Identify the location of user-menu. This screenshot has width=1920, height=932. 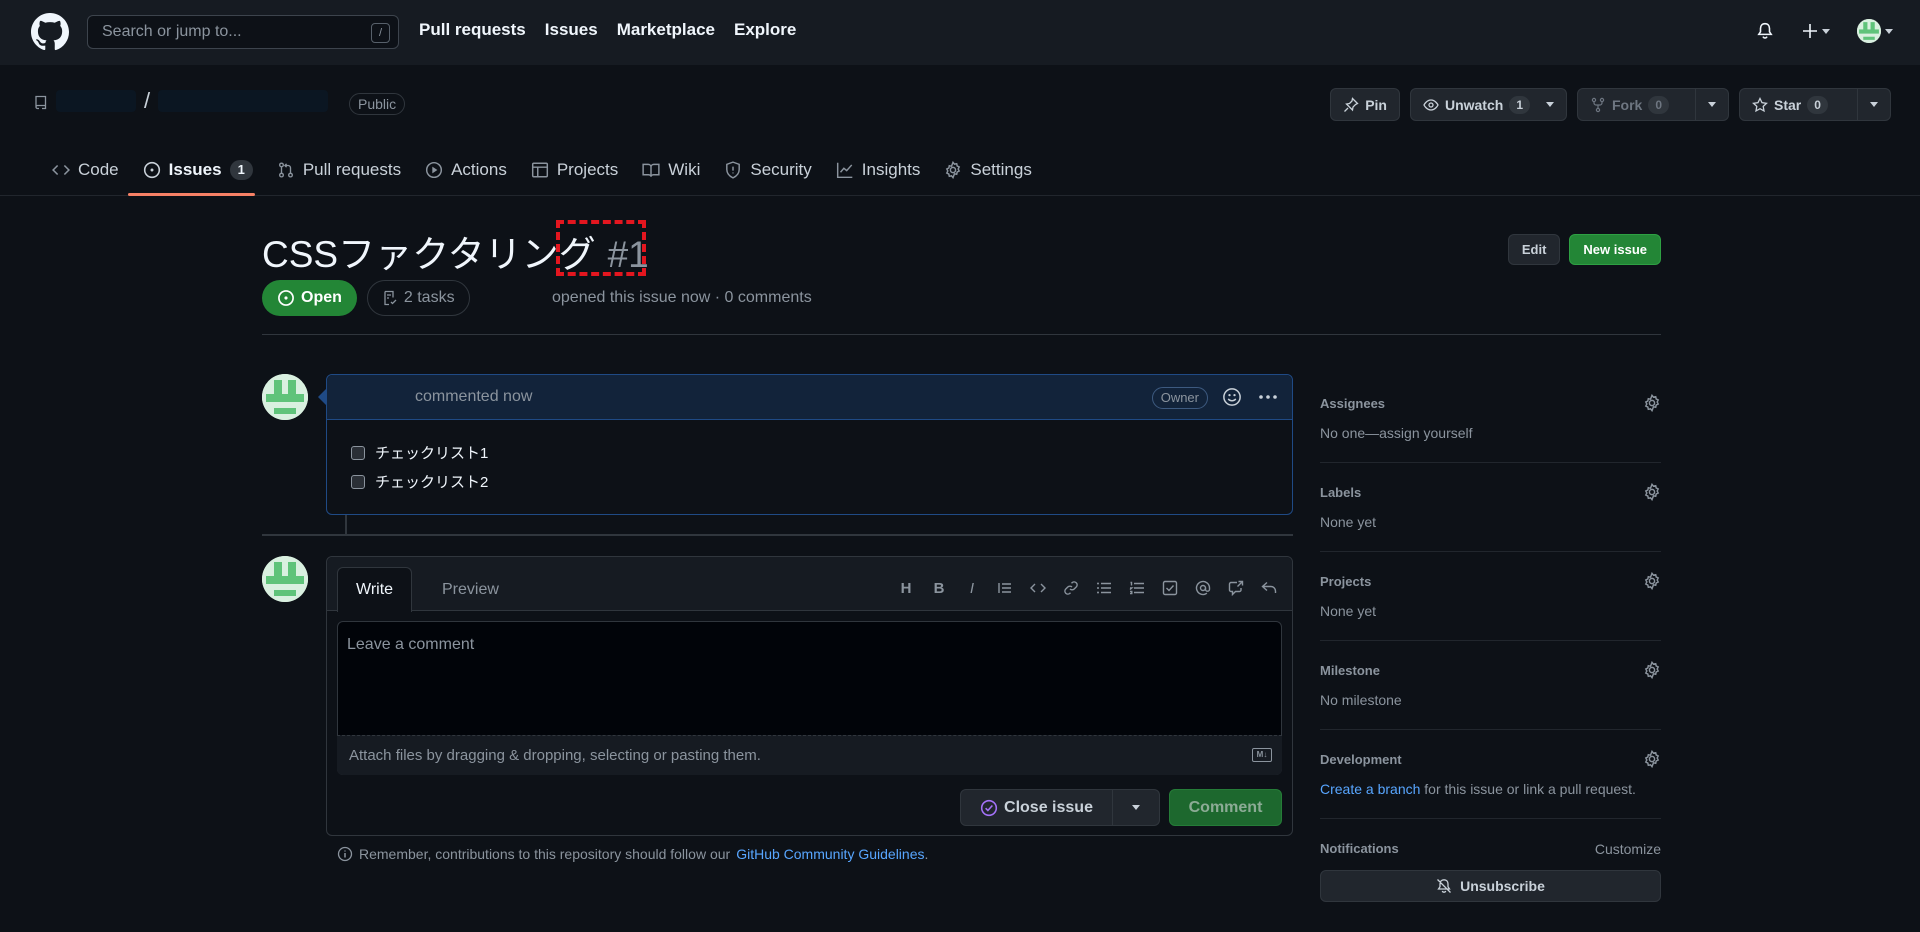
(1875, 31).